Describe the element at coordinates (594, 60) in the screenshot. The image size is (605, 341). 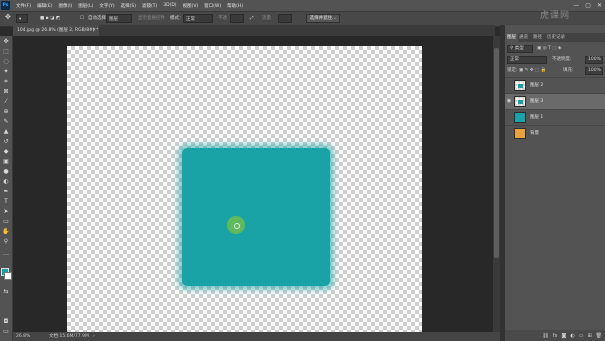
I see `layer-opacity-field: 100%` at that location.